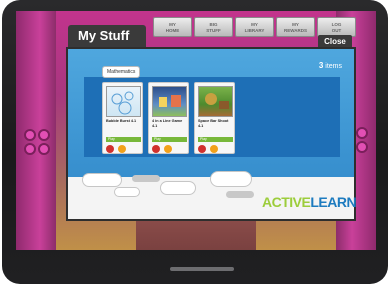  What do you see at coordinates (121, 72) in the screenshot?
I see `shelf-label: Mathematics` at bounding box center [121, 72].